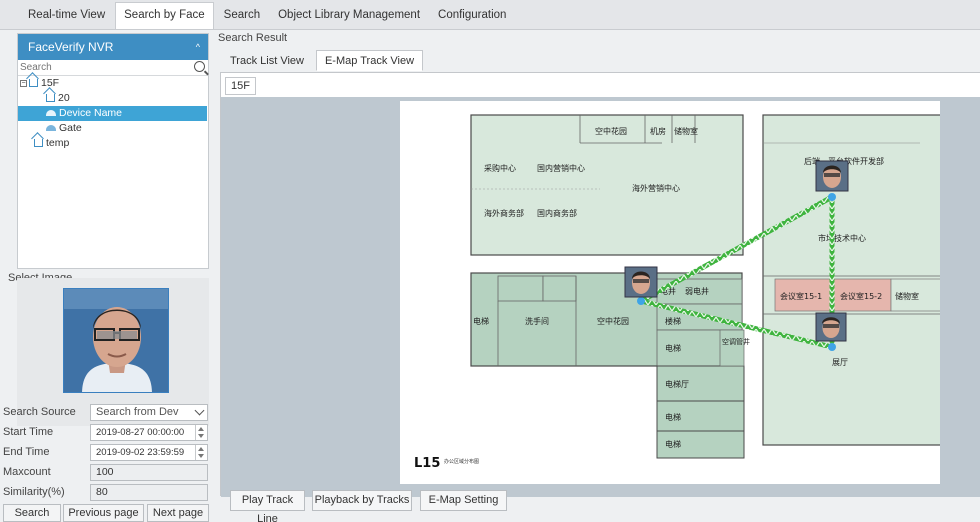 The width and height of the screenshot is (980, 522). I want to click on end-time-row: End Time 2019-09-02 23:59:59, so click(106, 453).